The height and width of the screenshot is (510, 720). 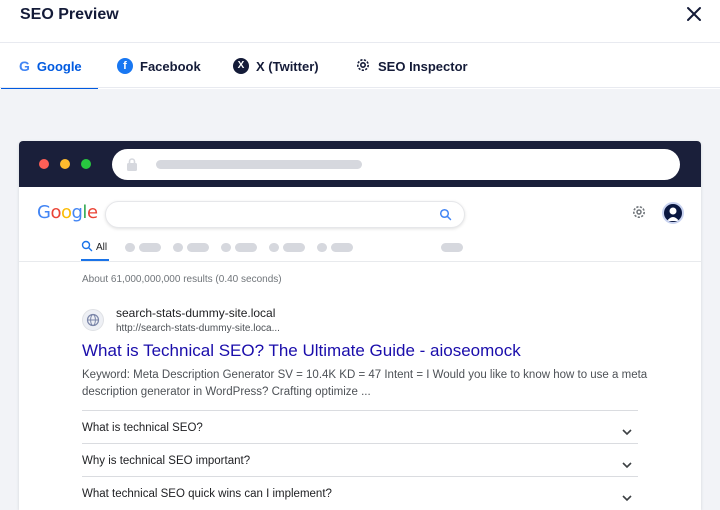 I want to click on faq-item: What is technical SEO?, so click(x=360, y=426).